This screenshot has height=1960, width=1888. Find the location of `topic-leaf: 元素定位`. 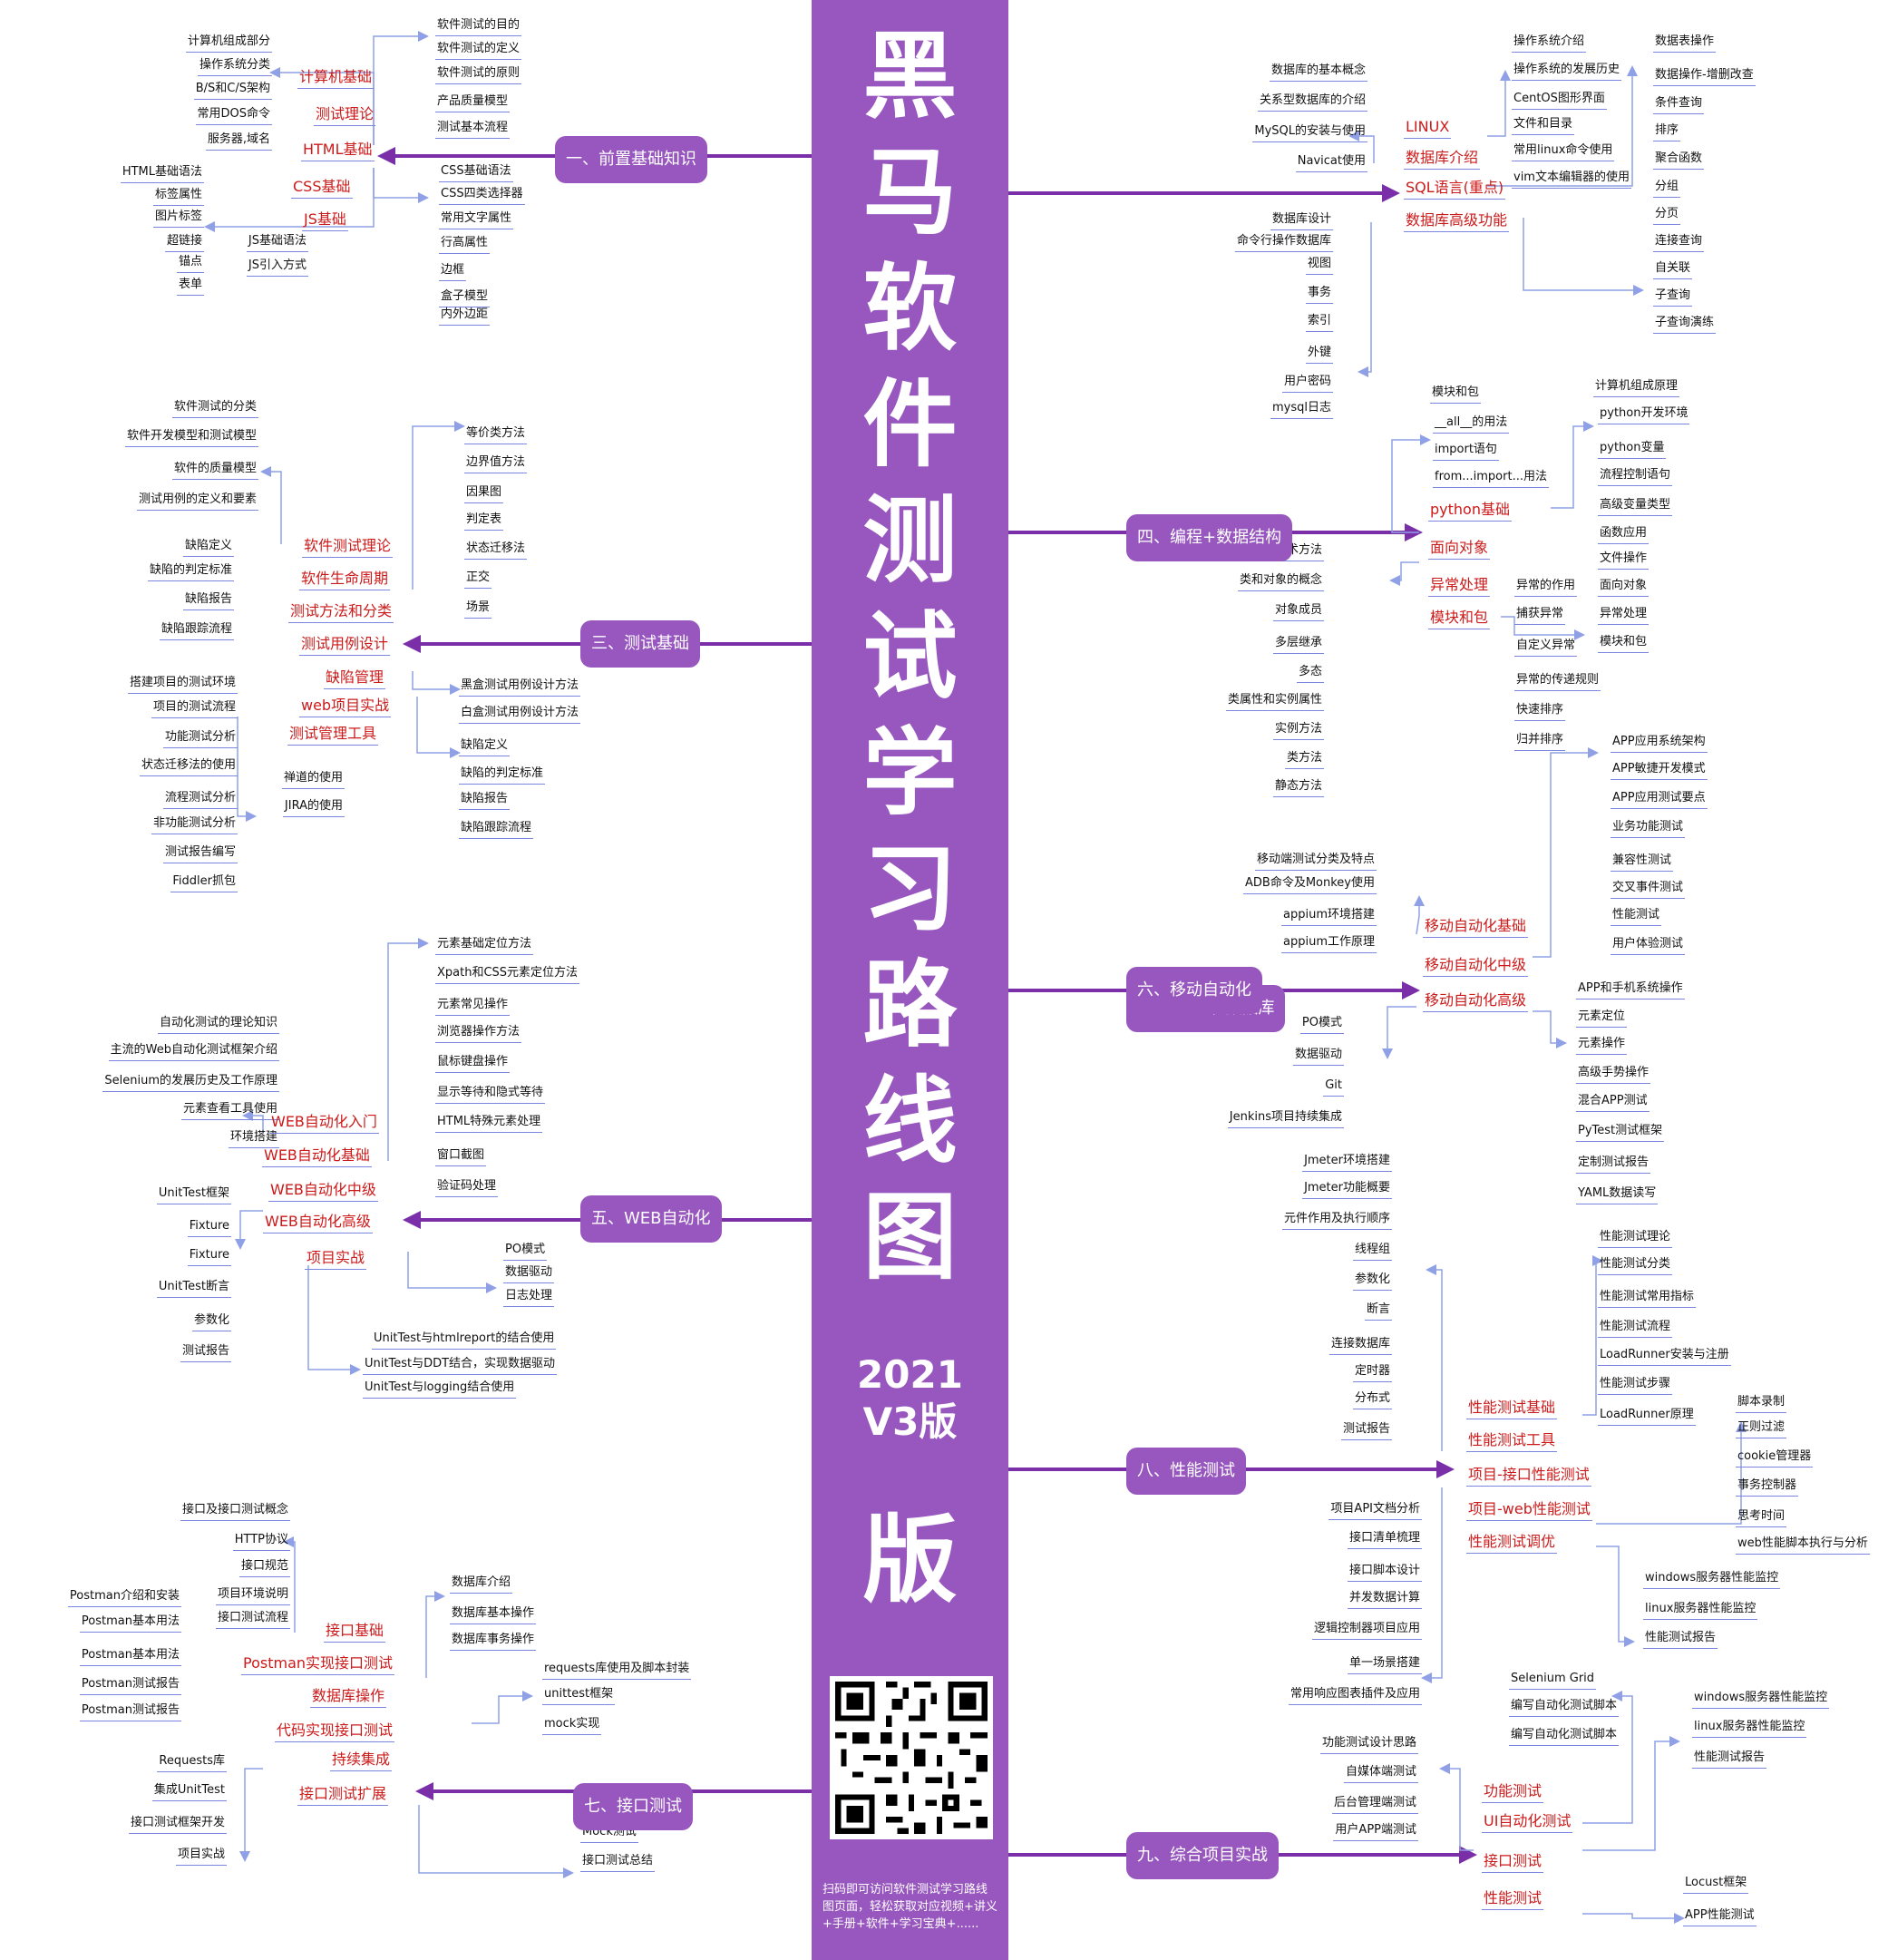

topic-leaf: 元素定位 is located at coordinates (1602, 1018).